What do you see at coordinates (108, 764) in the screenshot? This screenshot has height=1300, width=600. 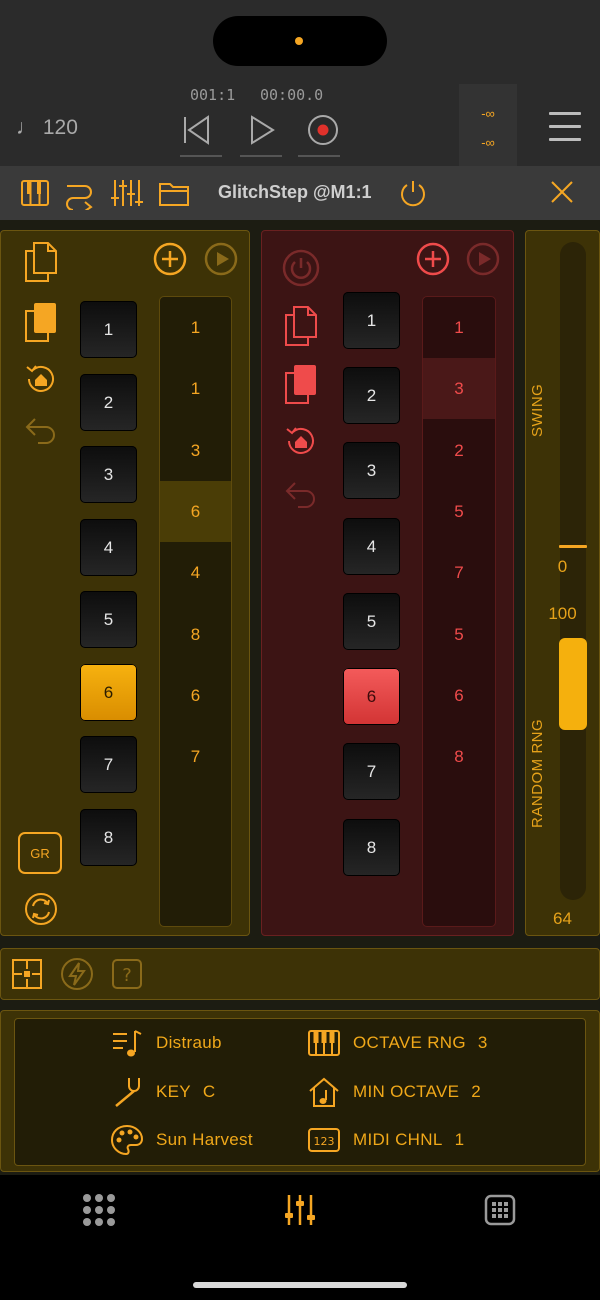 I see `left-step-button-7: 7` at bounding box center [108, 764].